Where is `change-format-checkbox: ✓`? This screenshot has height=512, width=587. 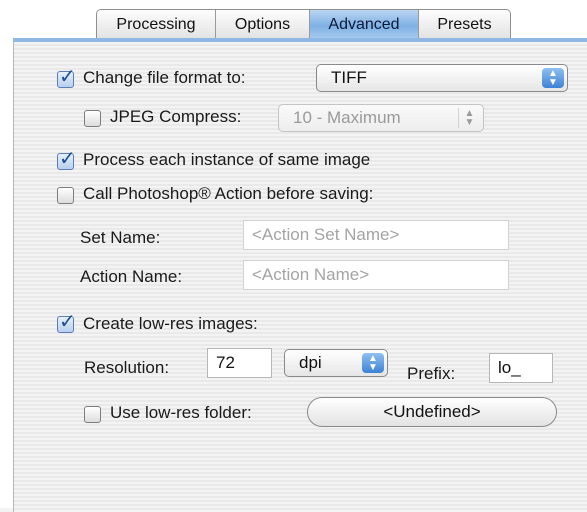
change-format-checkbox: ✓ is located at coordinates (66, 77).